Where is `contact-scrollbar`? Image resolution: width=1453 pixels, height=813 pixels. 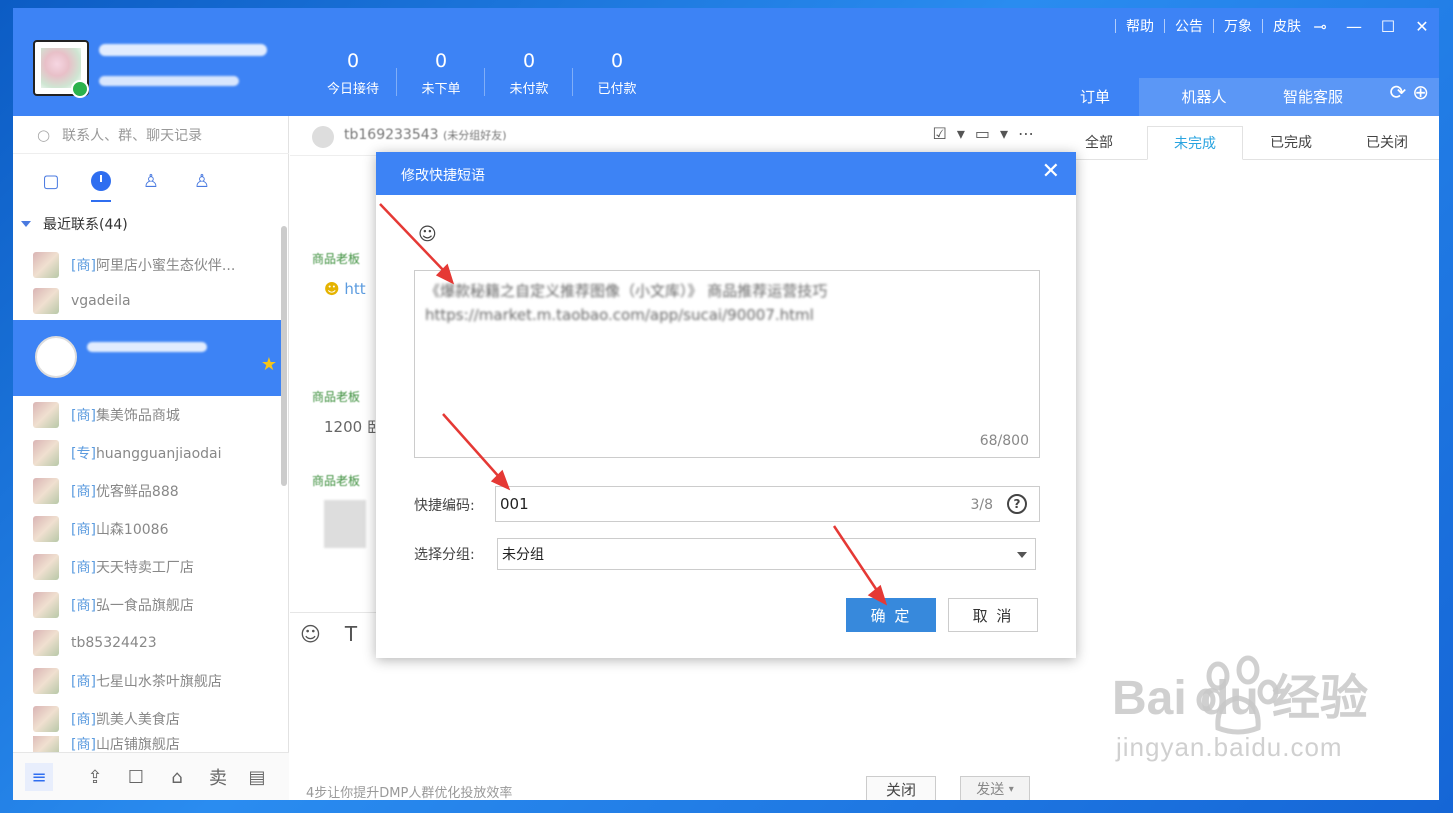
contact-scrollbar is located at coordinates (284, 356).